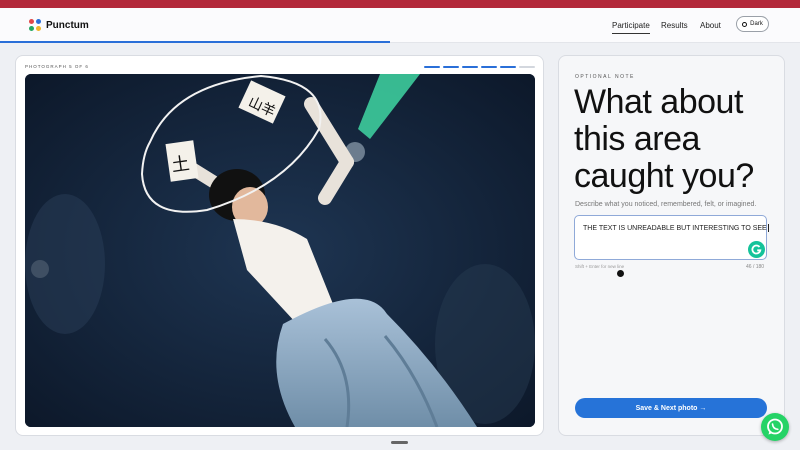  I want to click on top-accent-stripe, so click(400, 4).